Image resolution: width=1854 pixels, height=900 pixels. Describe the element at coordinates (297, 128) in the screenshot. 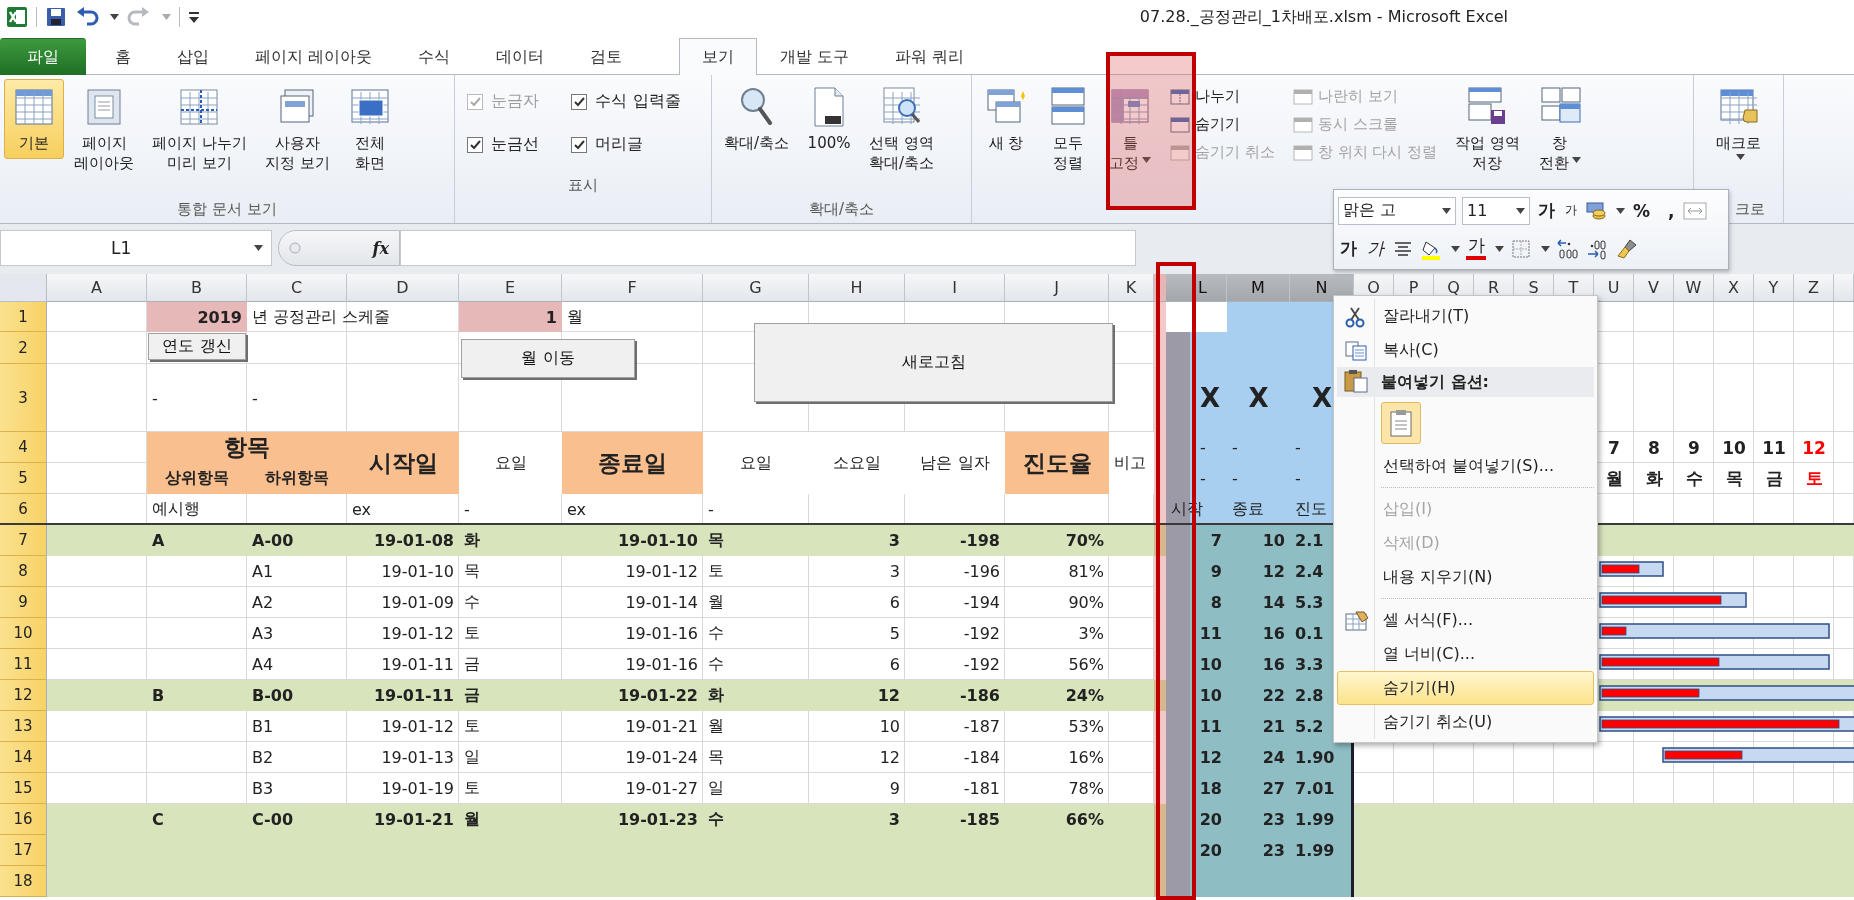

I see `ribbon-button: 사용자 지정 보기` at that location.